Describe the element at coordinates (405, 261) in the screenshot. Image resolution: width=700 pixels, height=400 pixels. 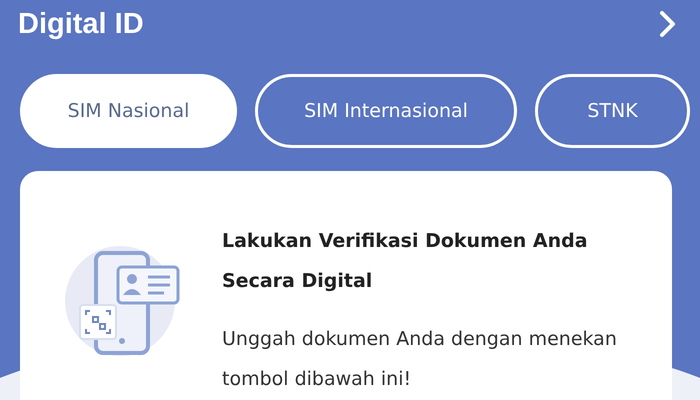
I see `card-heading: Lakukan Verifikasi Dokumen Anda Secara Digital` at that location.